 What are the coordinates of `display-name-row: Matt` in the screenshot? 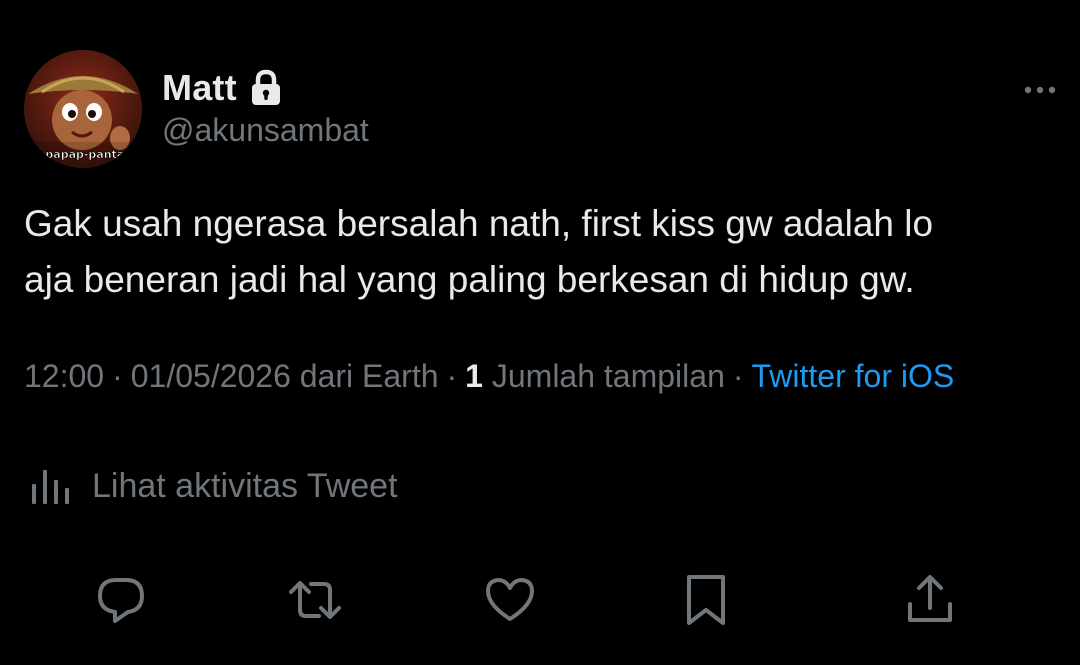 It's located at (222, 88).